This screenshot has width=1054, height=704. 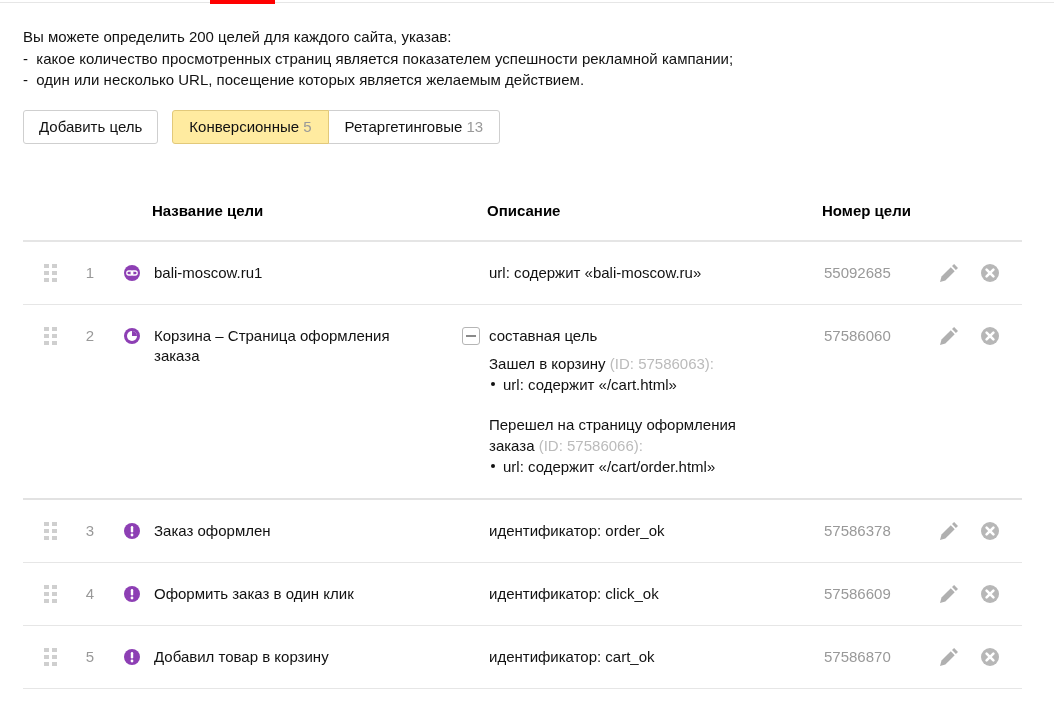 I want to click on goal-description: идентификатор: click_ok, so click(x=574, y=593).